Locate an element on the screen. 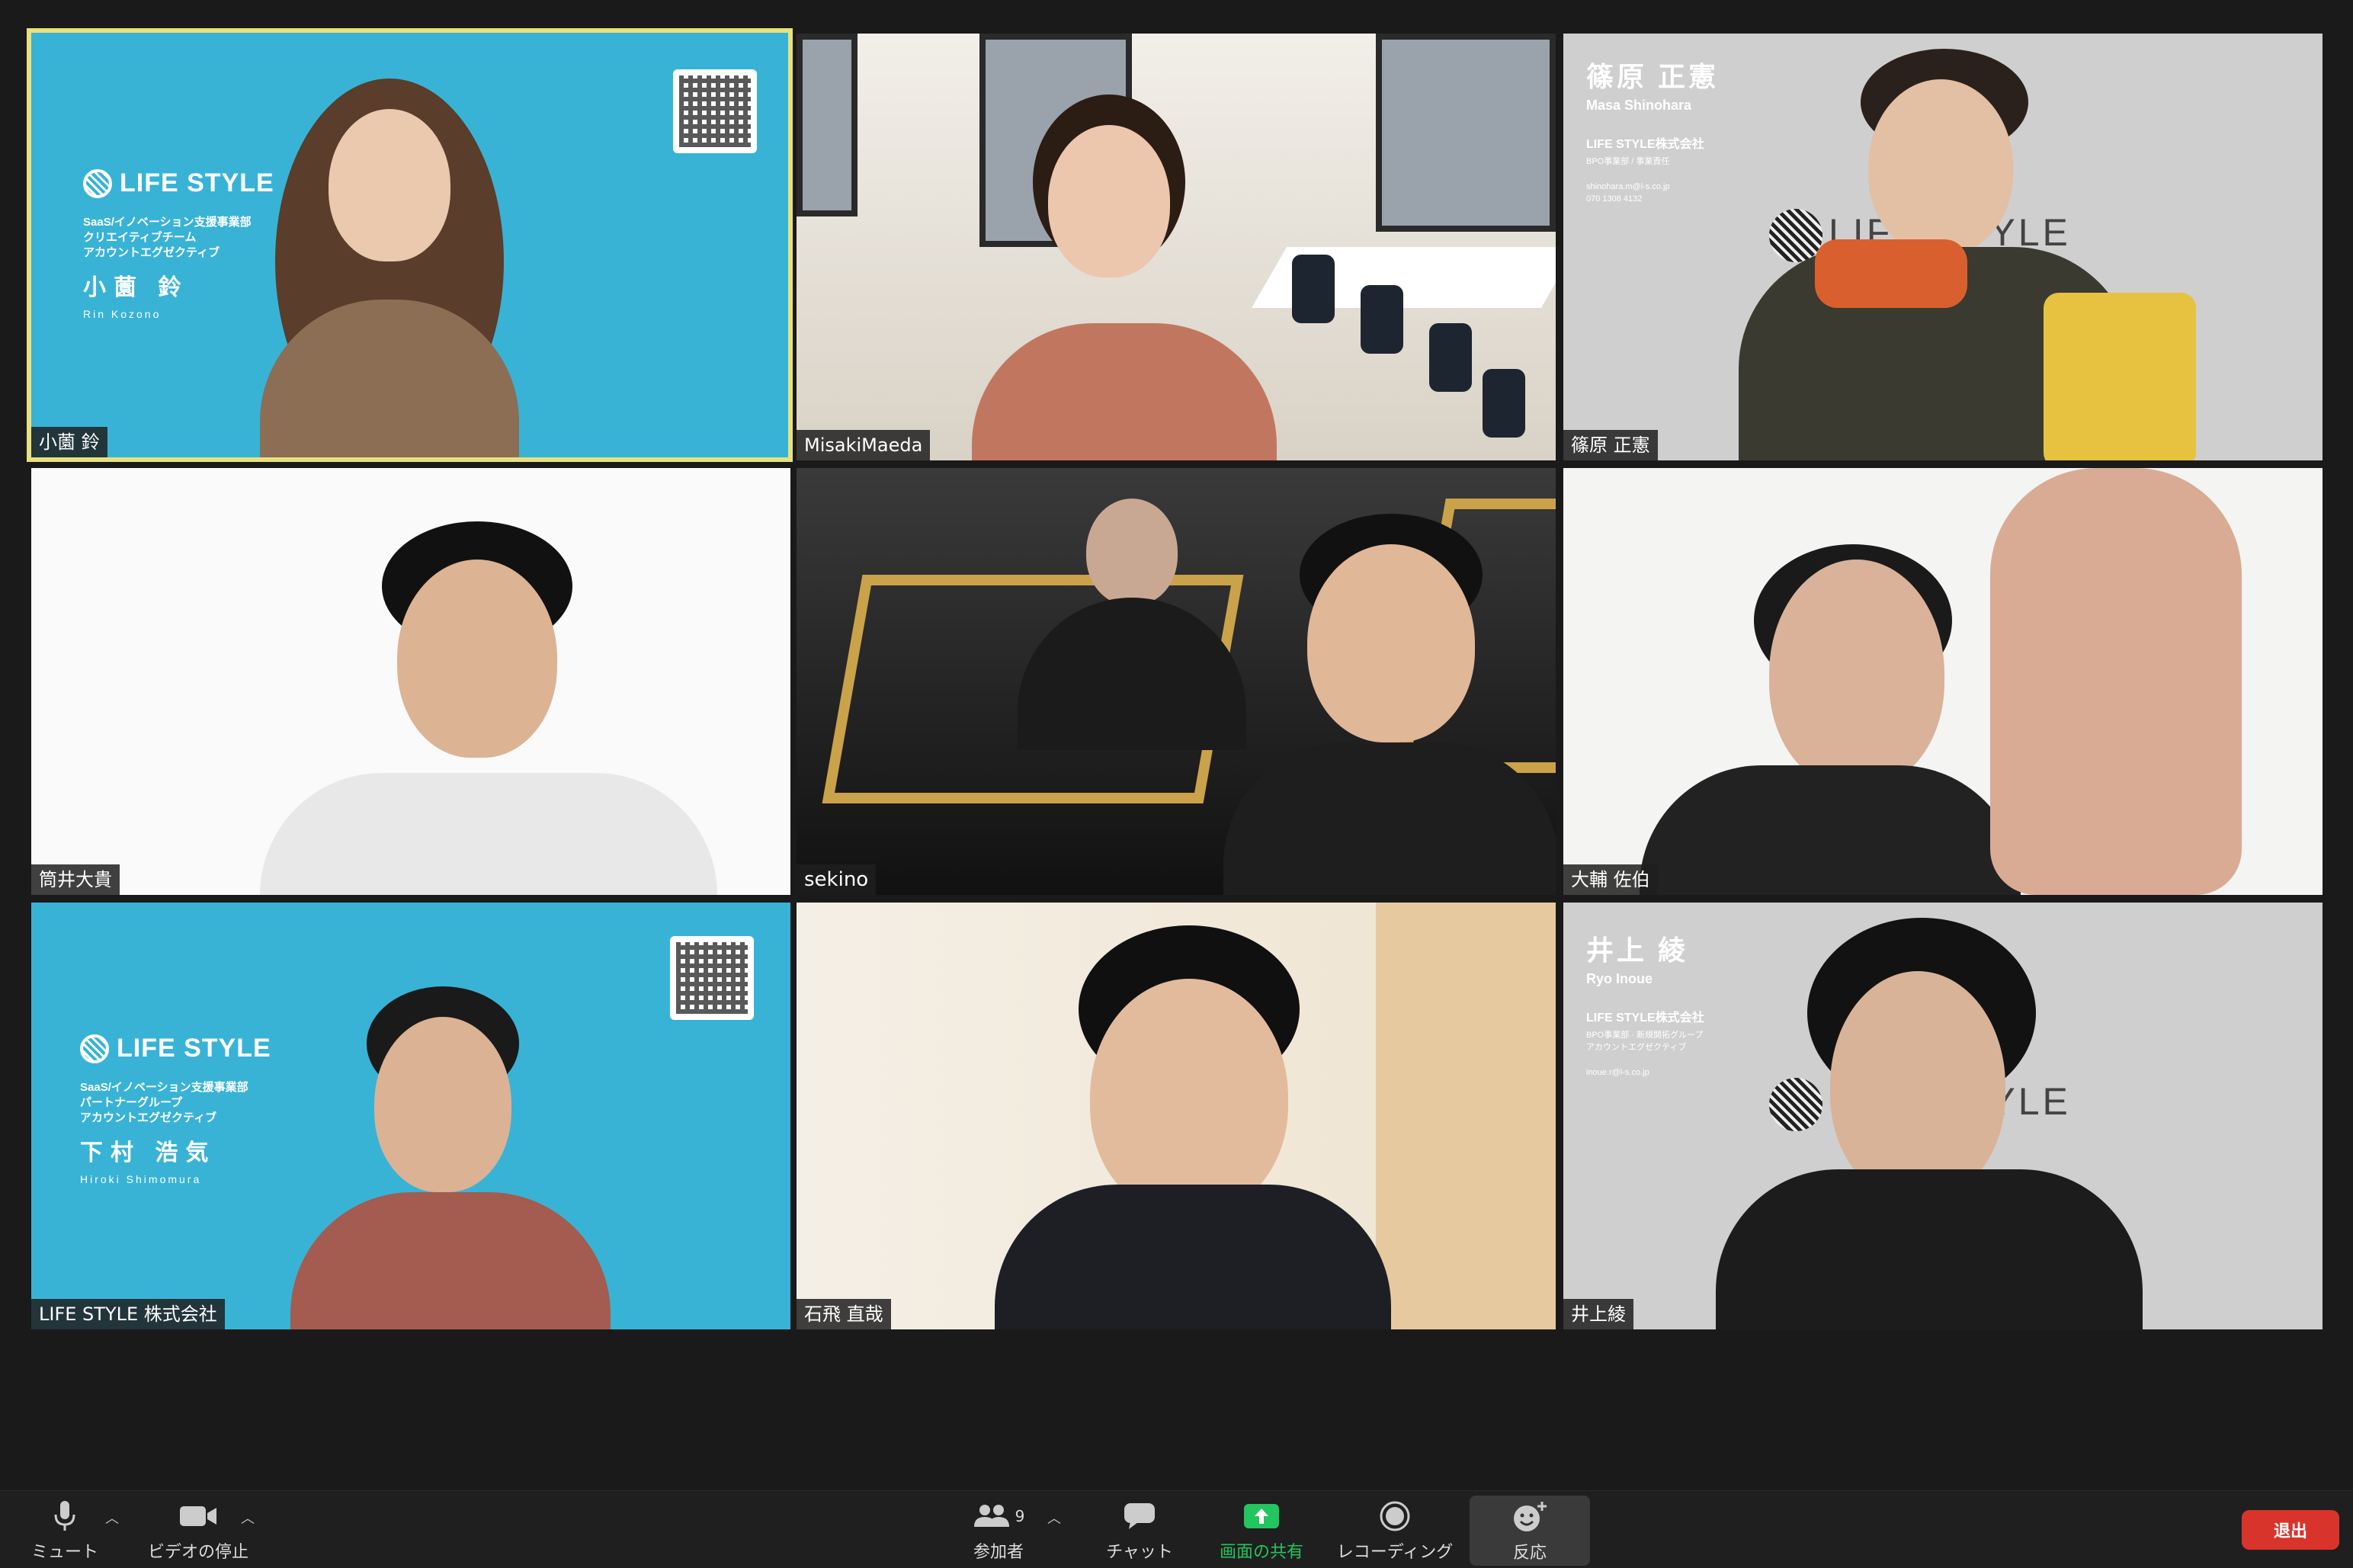 This screenshot has width=2353, height=1568. card-name-jp: 篠原 正憲 is located at coordinates (1653, 76).